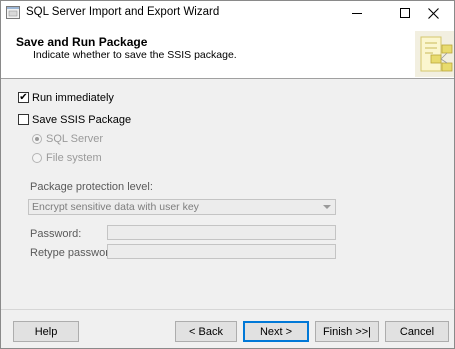 The image size is (455, 349). I want to click on next-button: Next >, so click(276, 331).